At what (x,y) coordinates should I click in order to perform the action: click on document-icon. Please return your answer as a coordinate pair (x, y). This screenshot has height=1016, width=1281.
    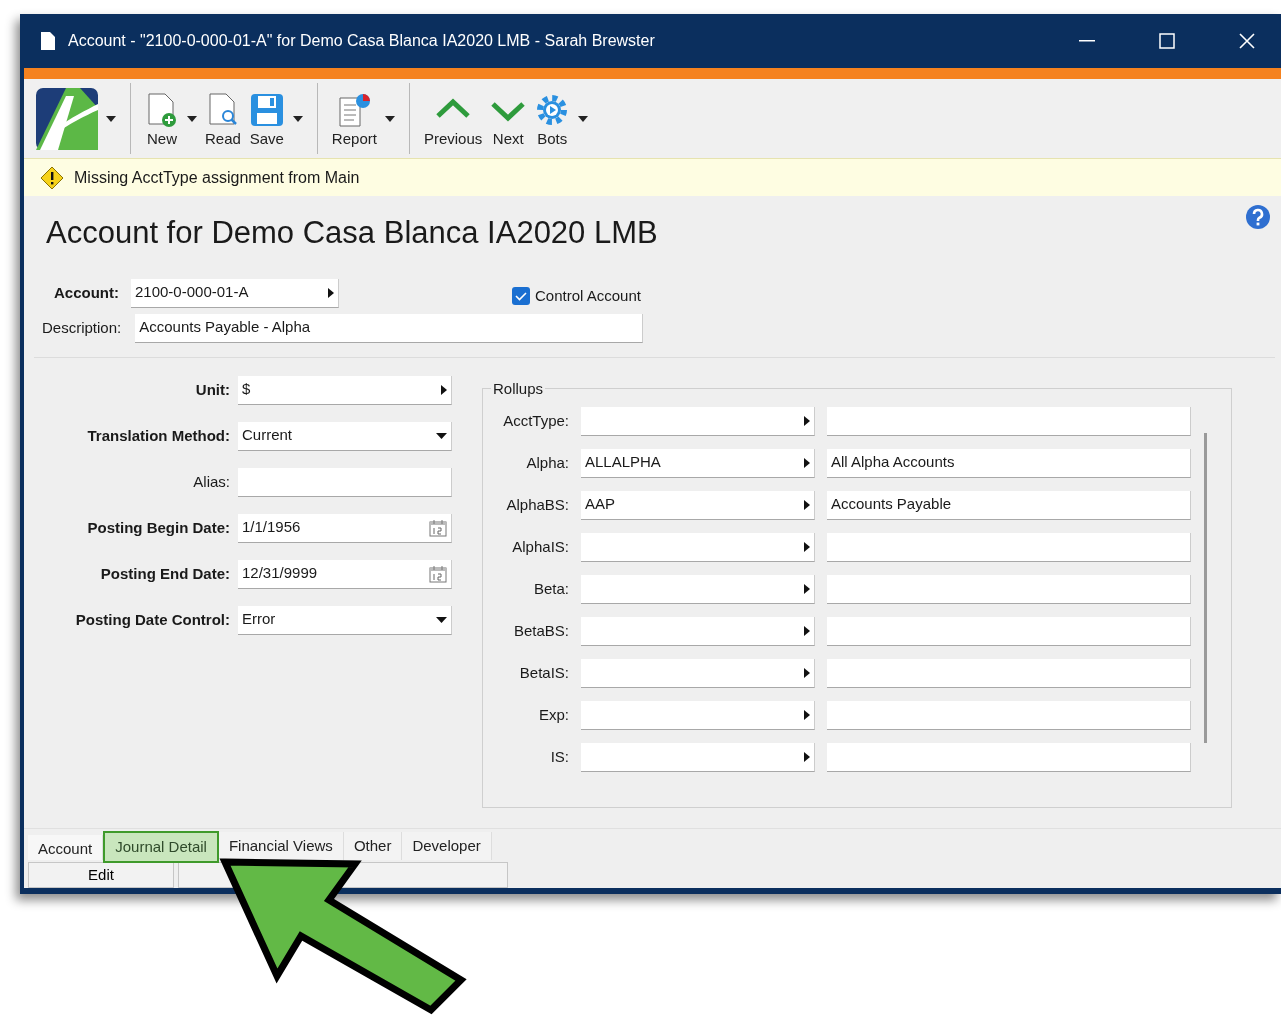
    Looking at the image, I should click on (48, 41).